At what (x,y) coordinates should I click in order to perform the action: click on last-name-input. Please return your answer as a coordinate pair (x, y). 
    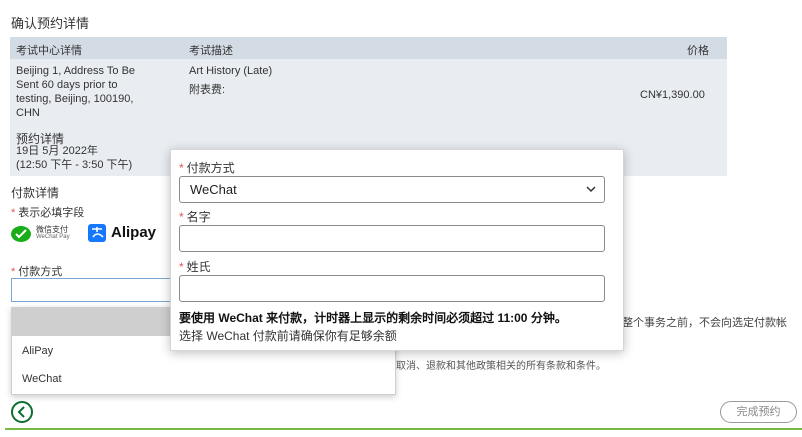
    Looking at the image, I should click on (392, 288).